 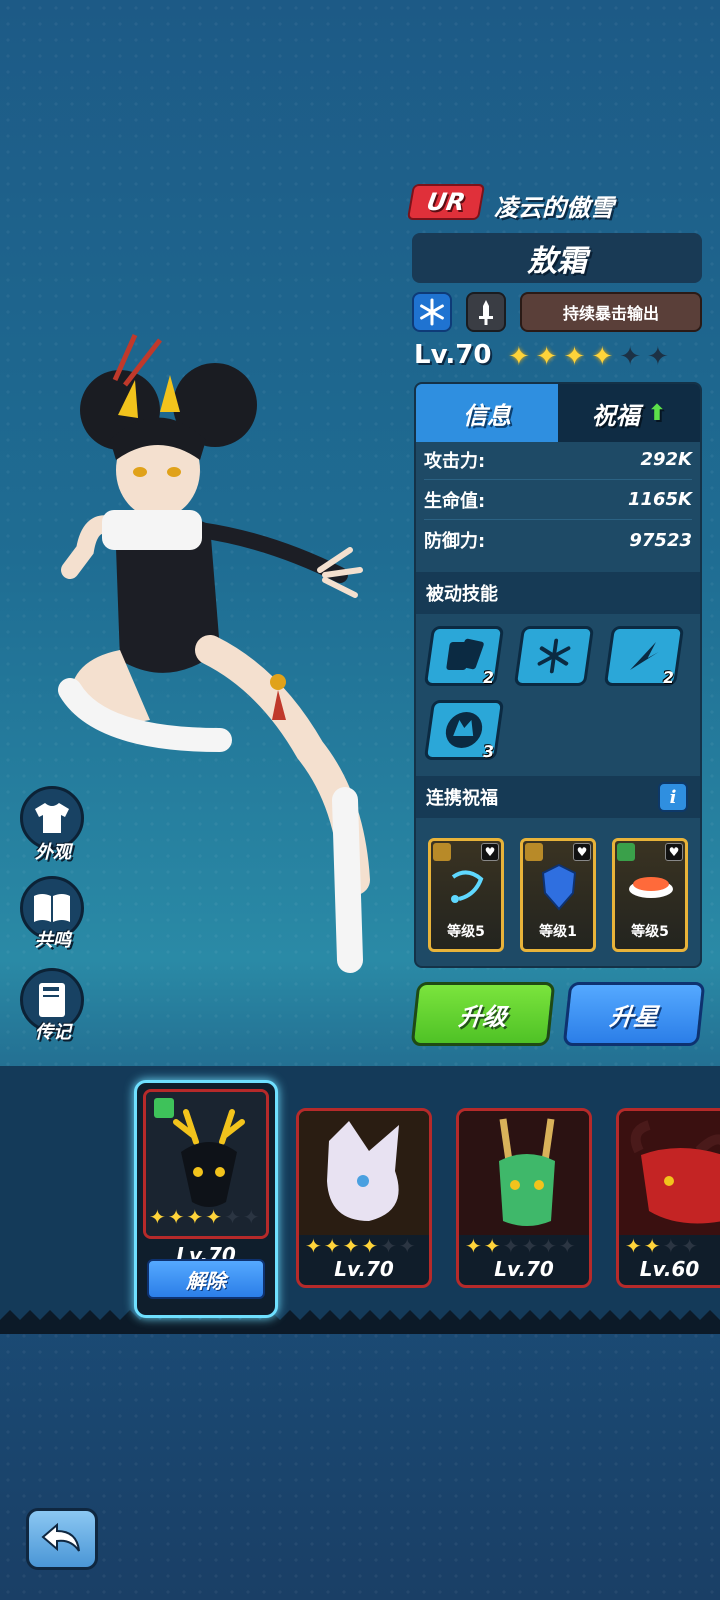 I want to click on info-icon: i, so click(x=673, y=797).